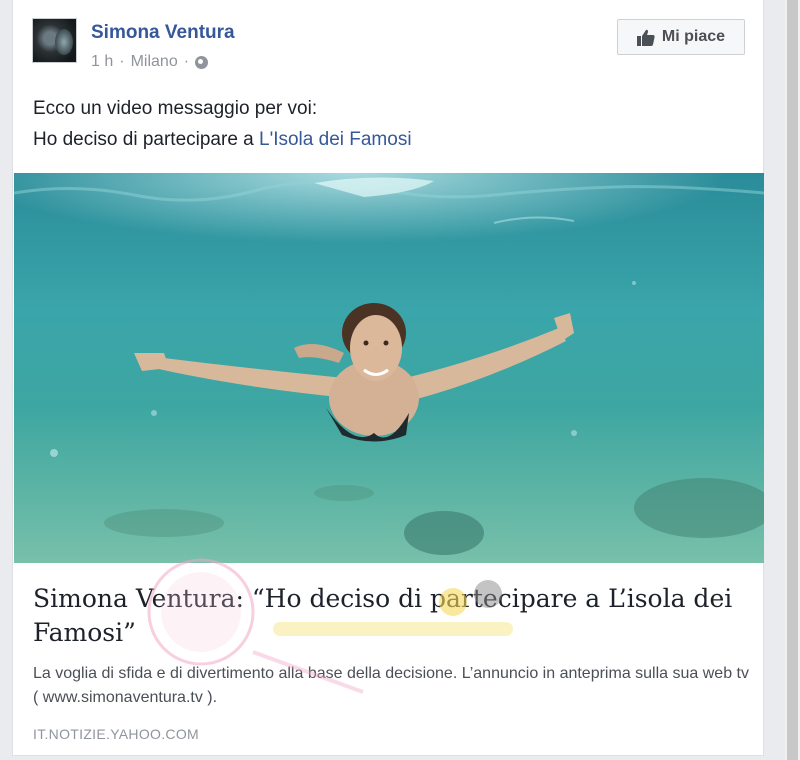 This screenshot has height=760, width=800. Describe the element at coordinates (116, 734) in the screenshot. I see `link-domain: IT.NOTIZIE.YAHOO.COM` at that location.